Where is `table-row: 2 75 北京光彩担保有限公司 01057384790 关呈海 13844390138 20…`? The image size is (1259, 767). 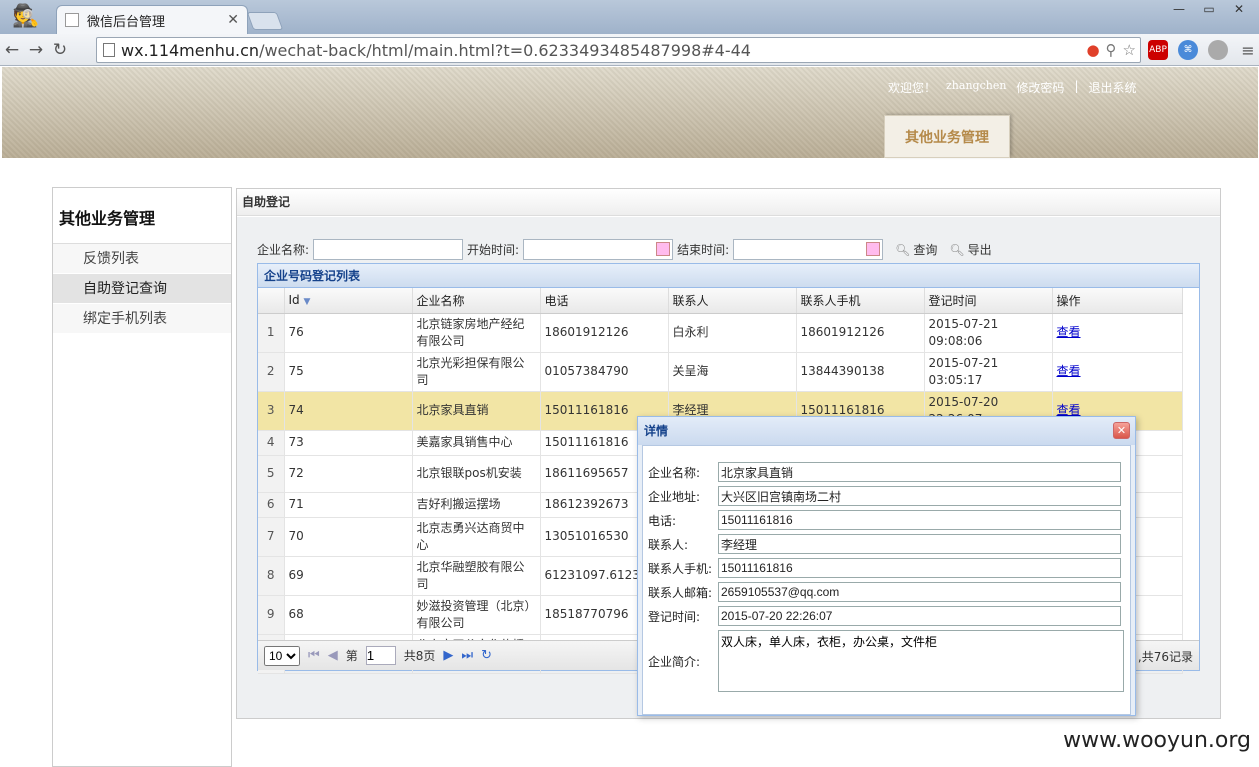 table-row: 2 75 北京光彩担保有限公司 01057384790 关呈海 13844390138 20… is located at coordinates (720, 372).